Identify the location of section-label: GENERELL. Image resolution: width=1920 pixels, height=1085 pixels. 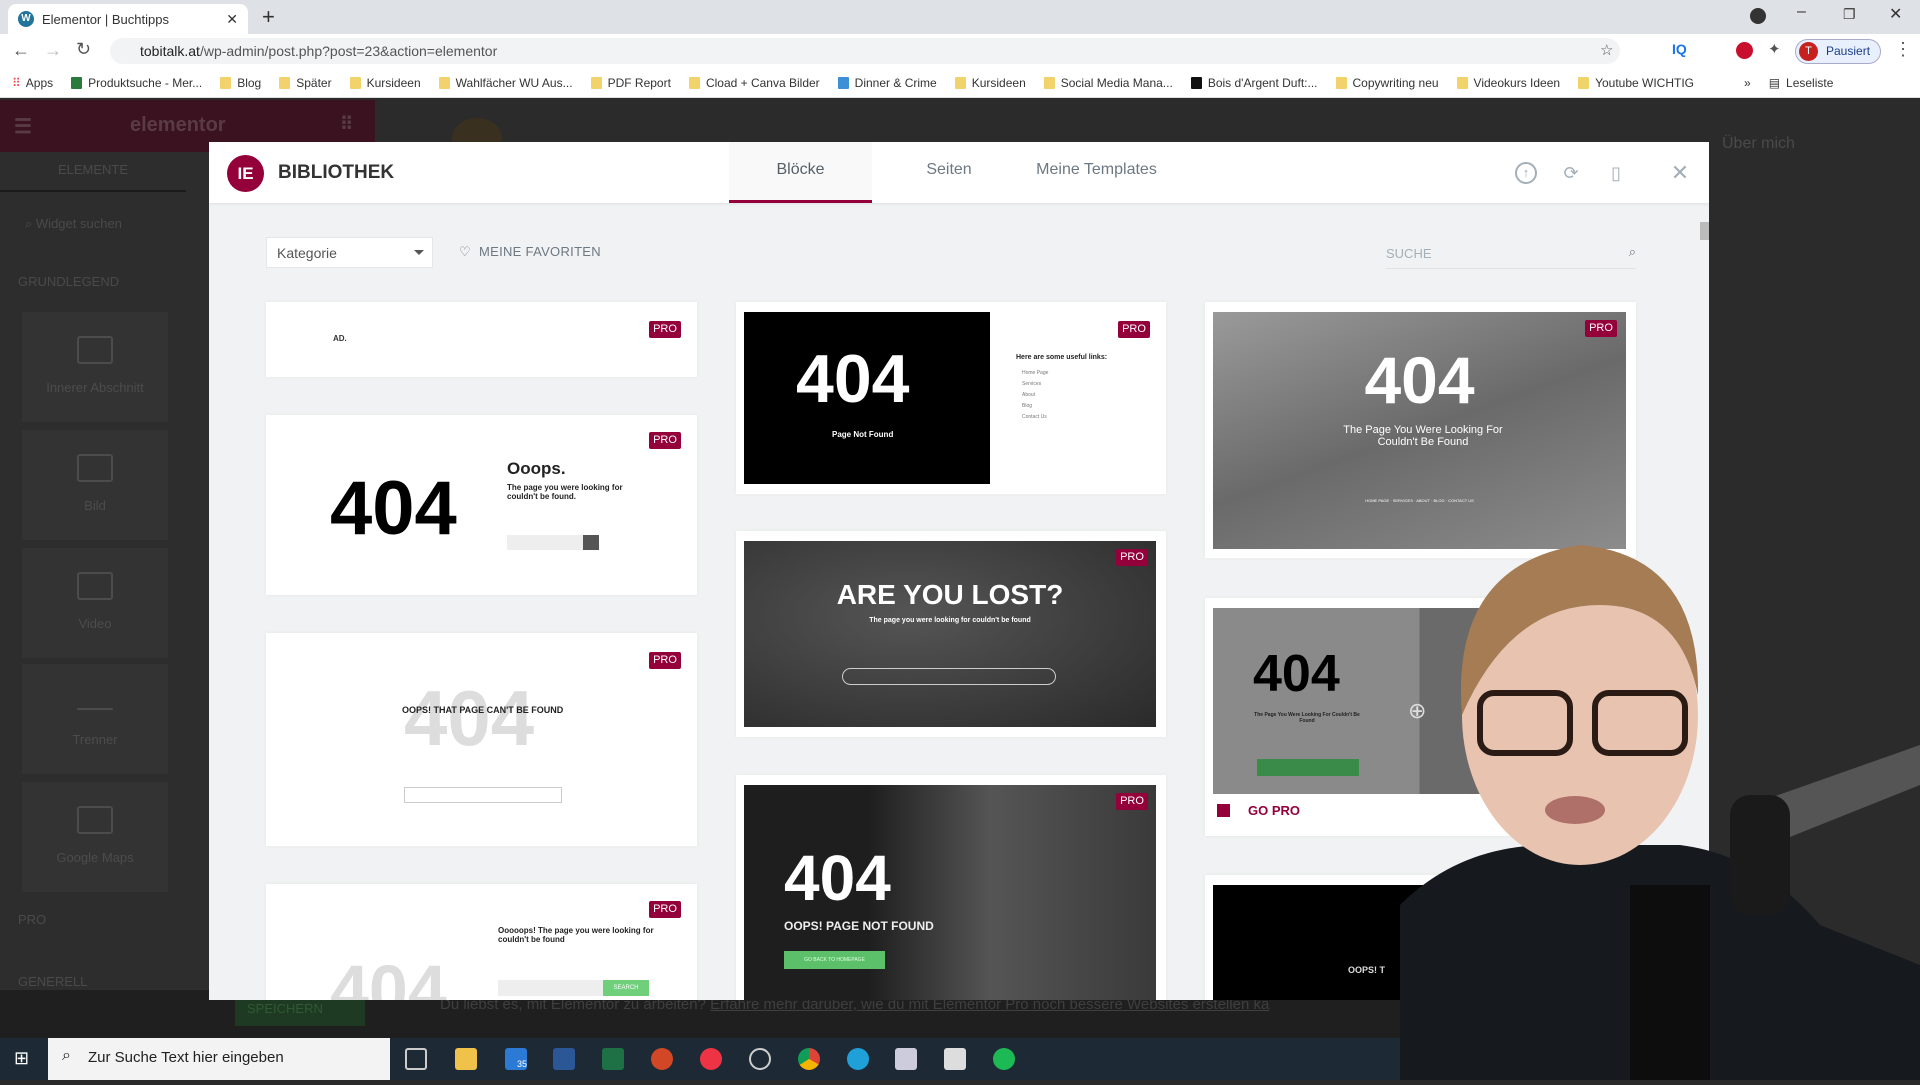
(53, 981).